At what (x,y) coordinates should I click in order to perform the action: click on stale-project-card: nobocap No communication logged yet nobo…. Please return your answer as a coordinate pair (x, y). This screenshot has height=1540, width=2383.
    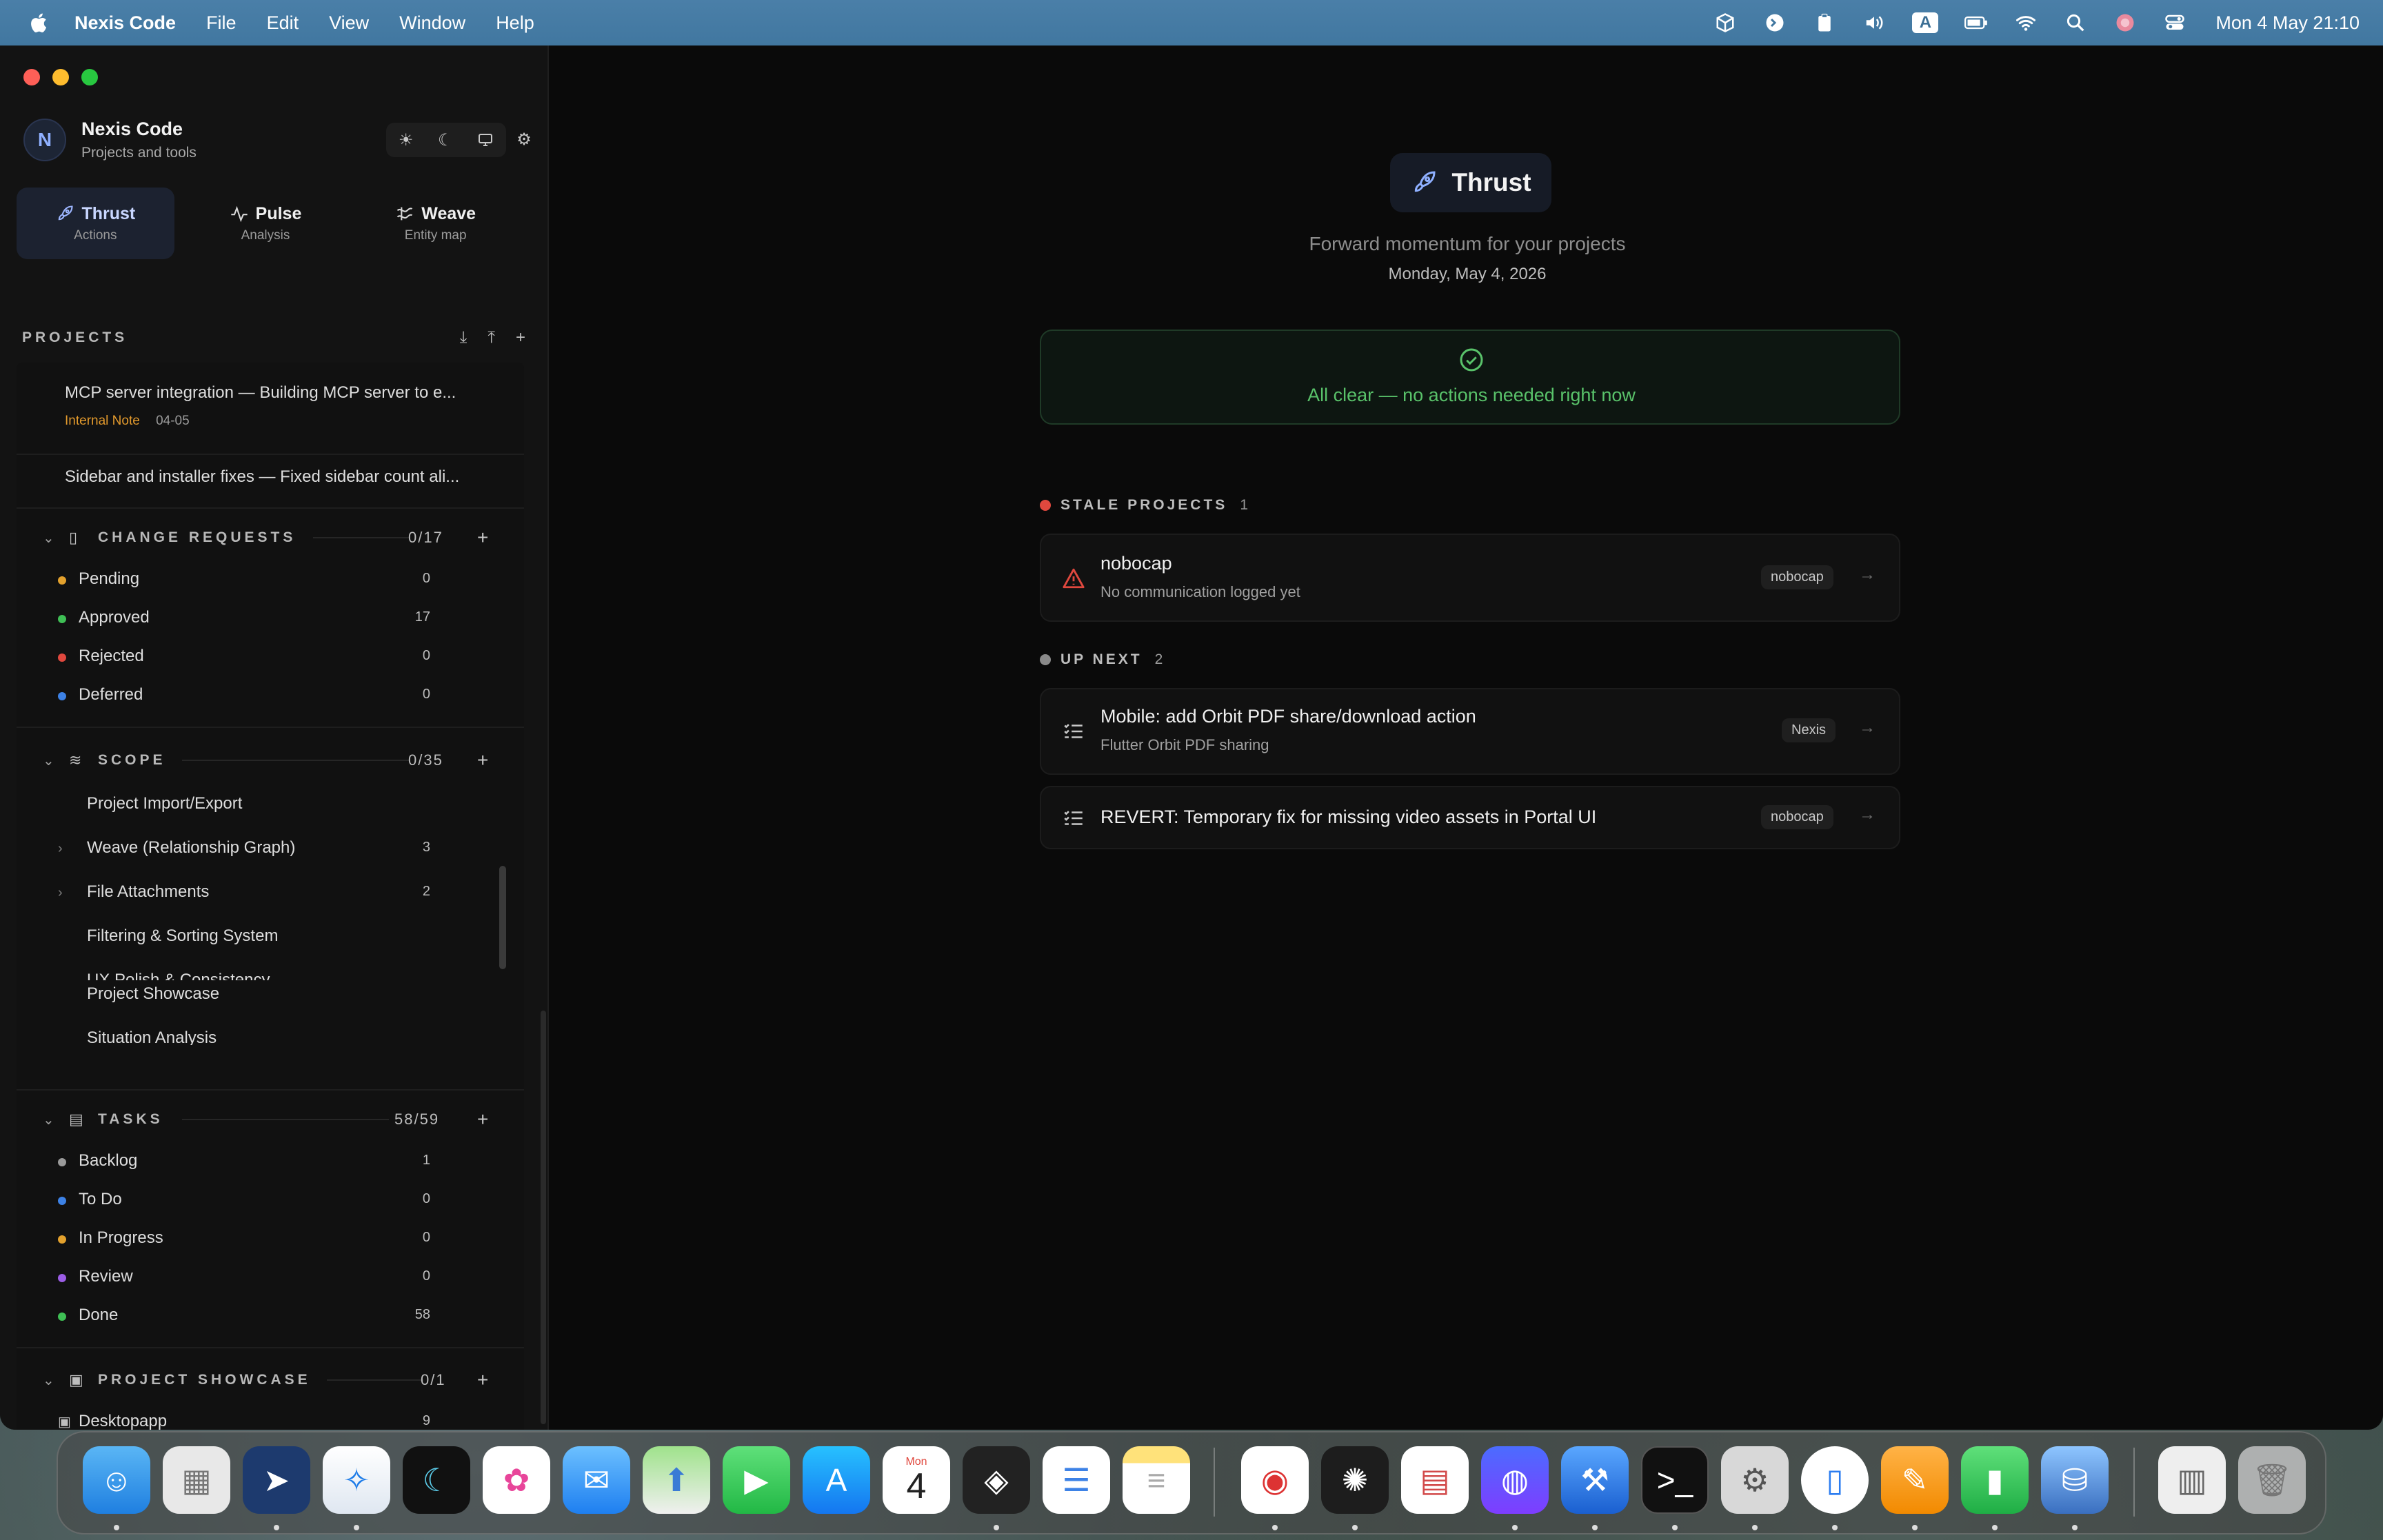
    Looking at the image, I should click on (1470, 578).